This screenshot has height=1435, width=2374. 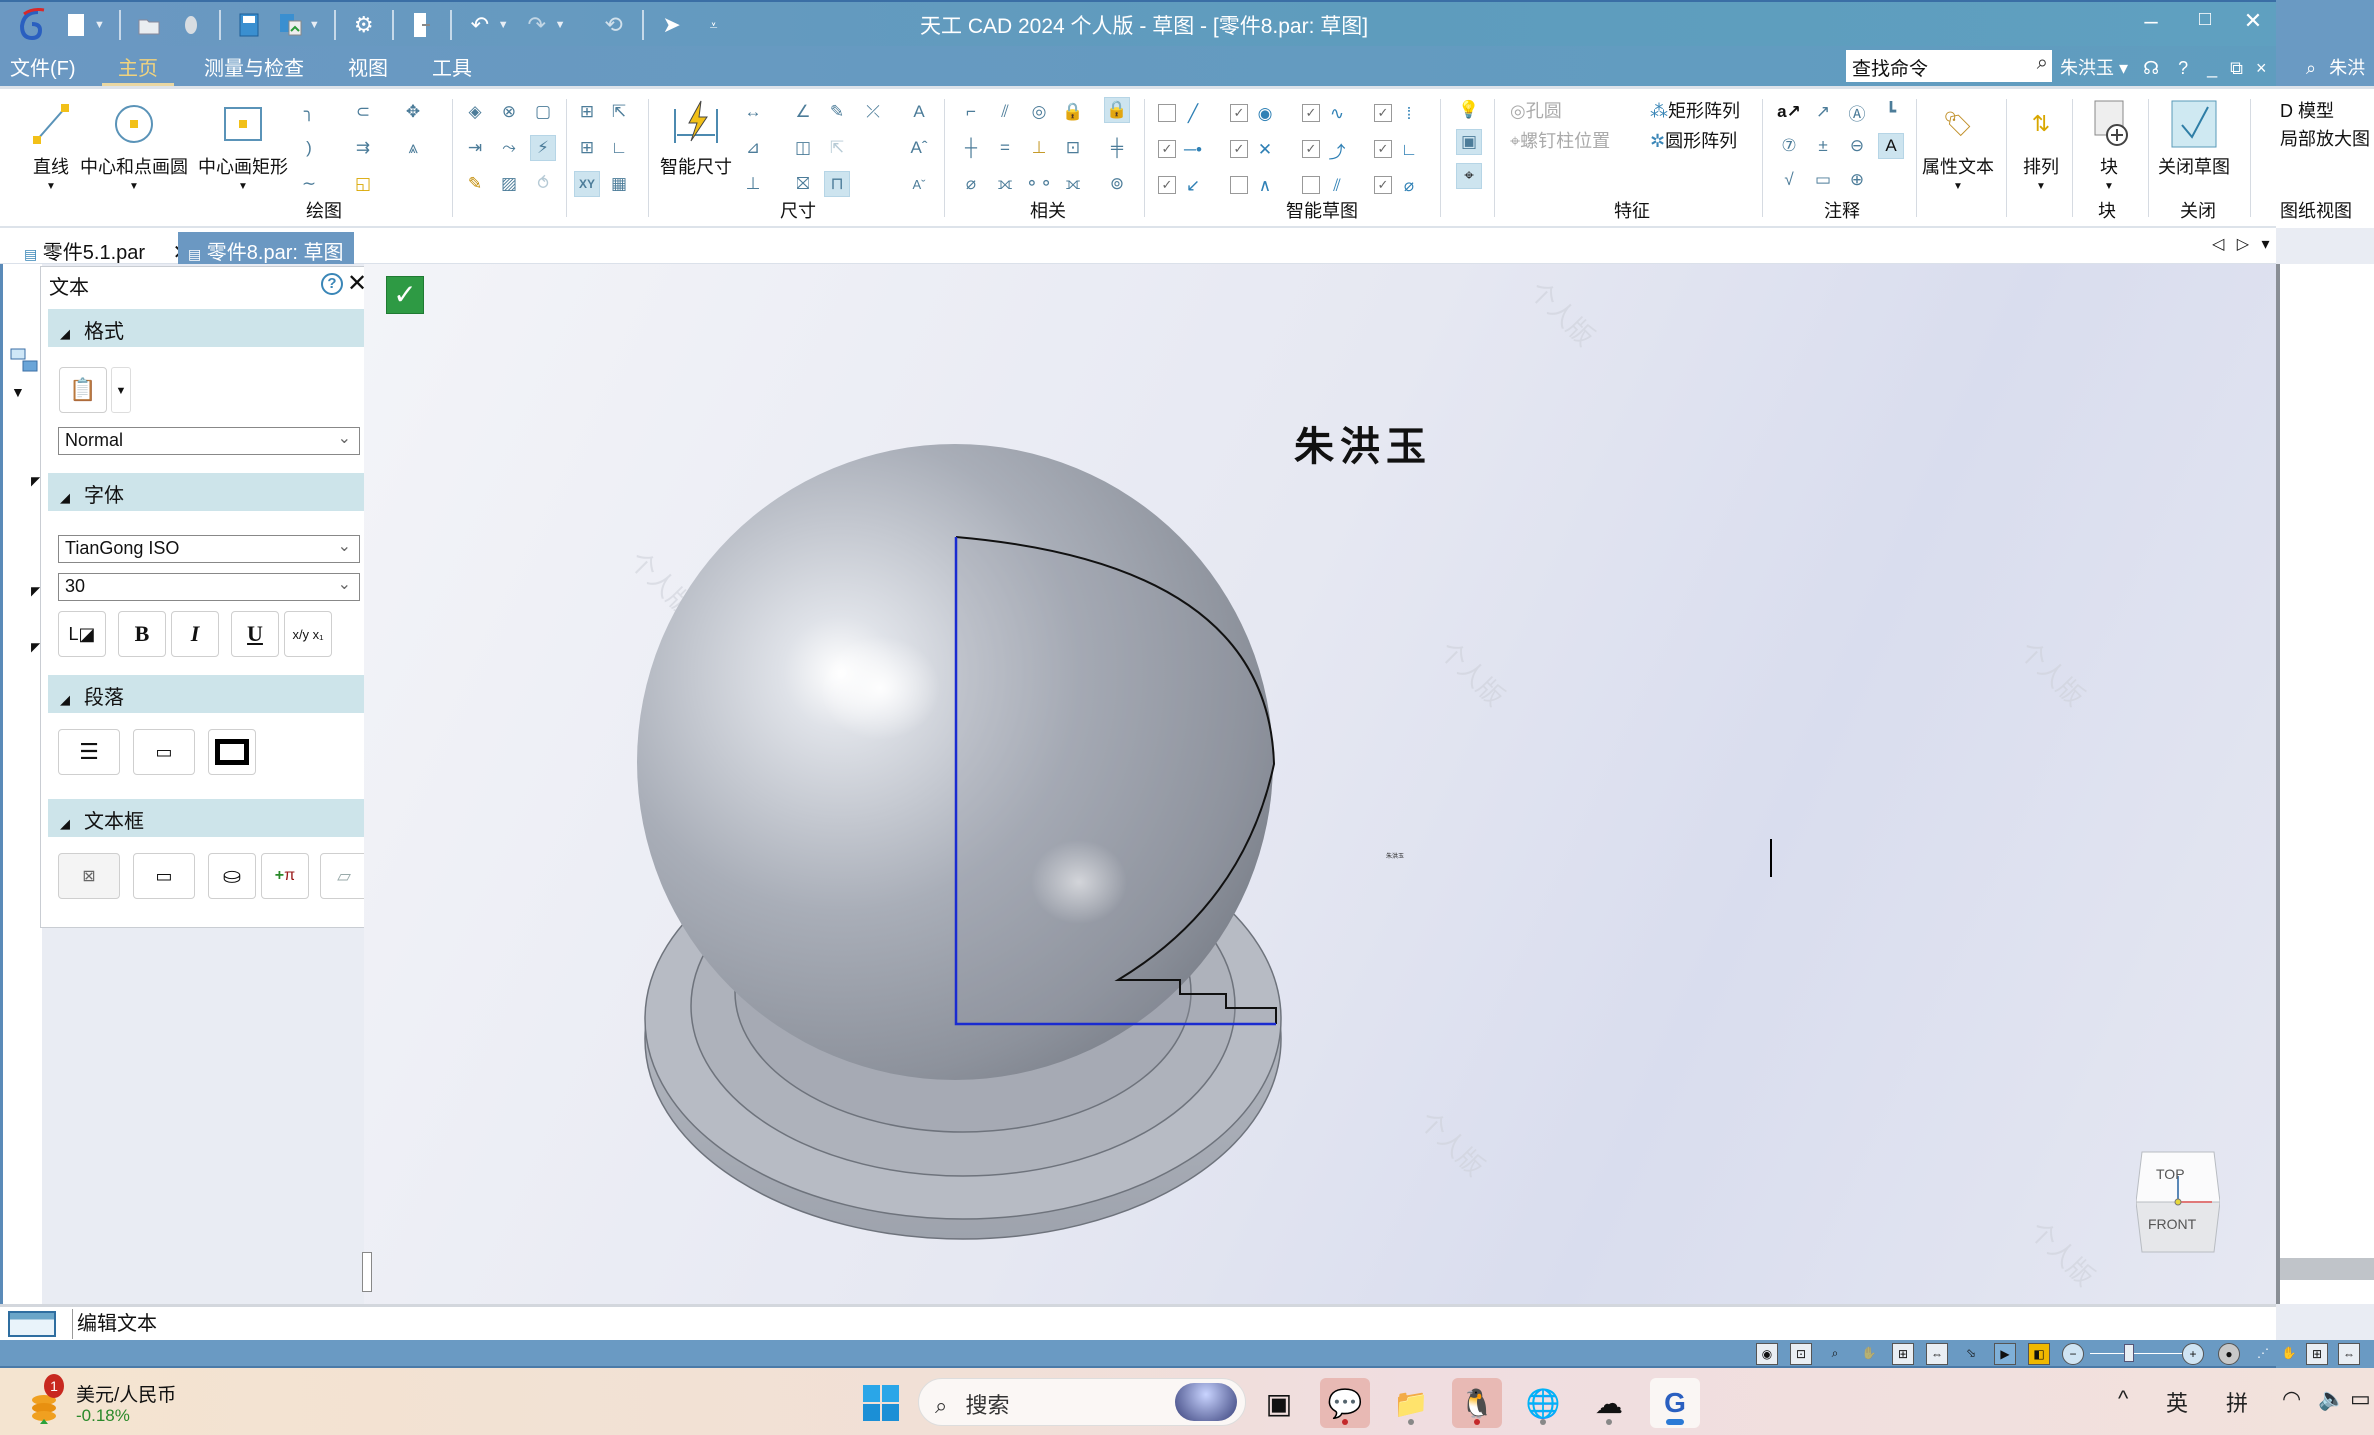 What do you see at coordinates (249, 25) in the screenshot?
I see `save-icon` at bounding box center [249, 25].